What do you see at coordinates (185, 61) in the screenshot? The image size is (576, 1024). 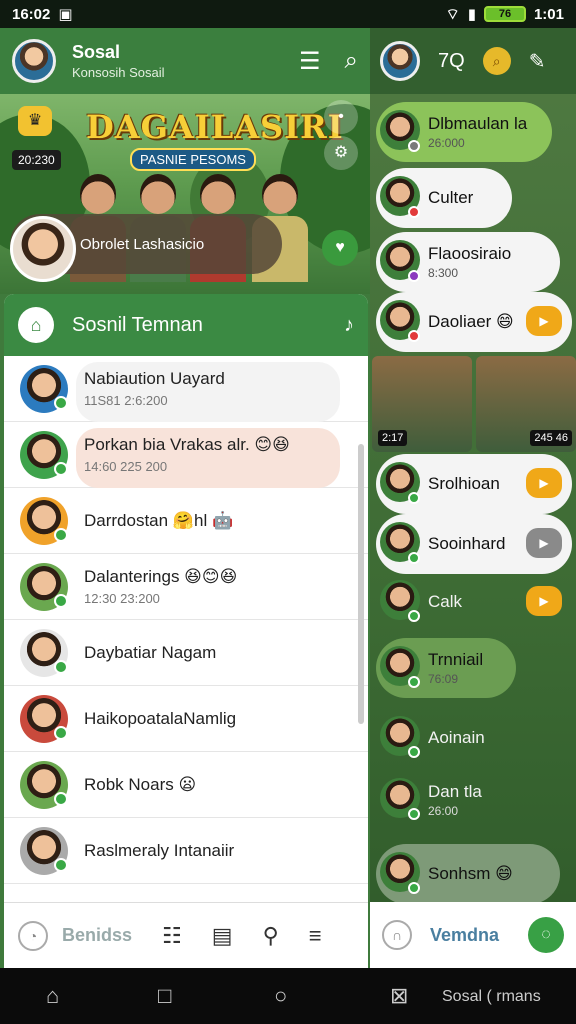 I see `app-header: Sosal Konsosih Sosail ☰ ⌕` at bounding box center [185, 61].